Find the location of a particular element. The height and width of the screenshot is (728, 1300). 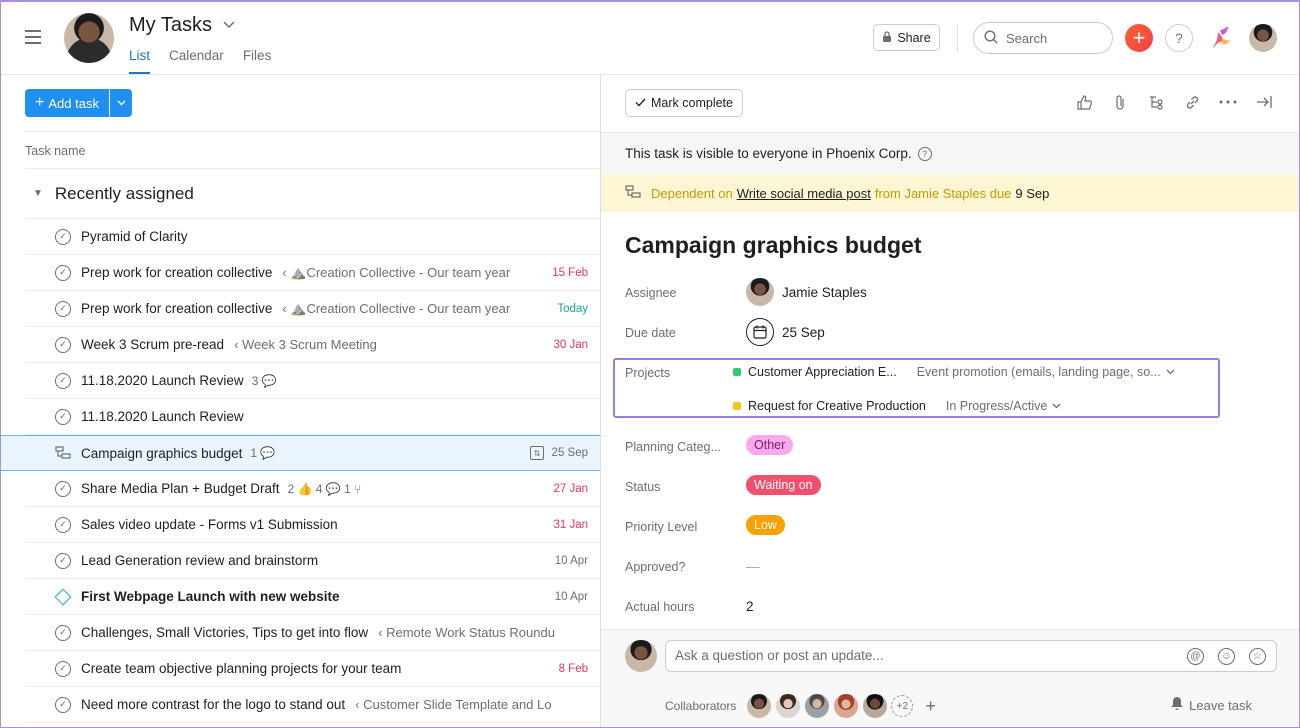

task-name: Share Media Plan + Budget Draft is located at coordinates (180, 488).